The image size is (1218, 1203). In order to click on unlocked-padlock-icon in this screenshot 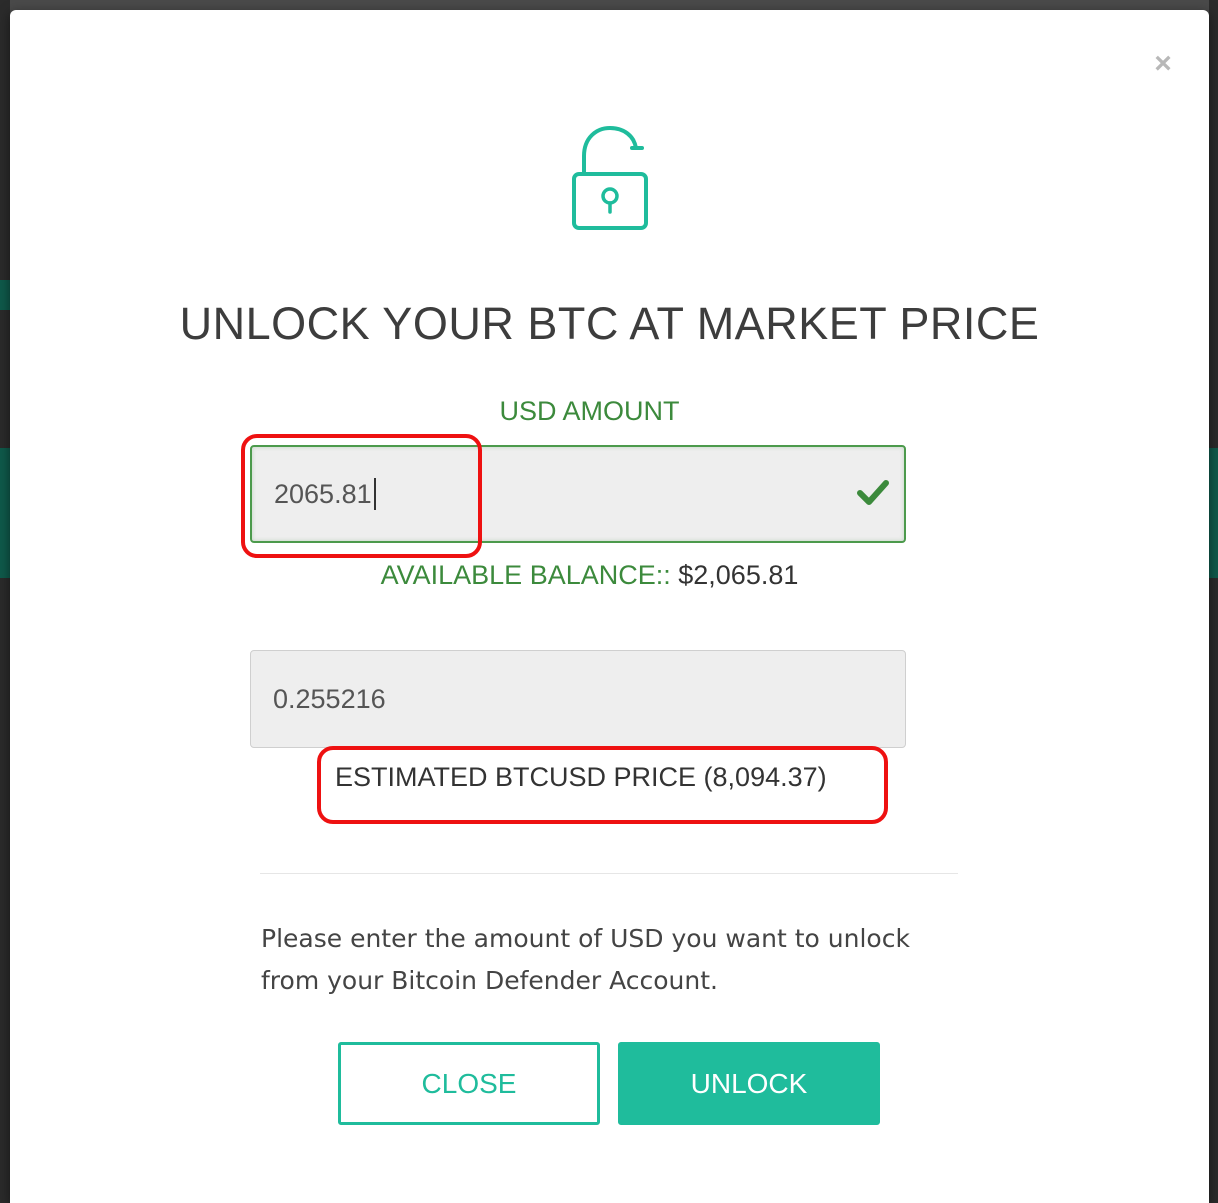, I will do `click(610, 177)`.